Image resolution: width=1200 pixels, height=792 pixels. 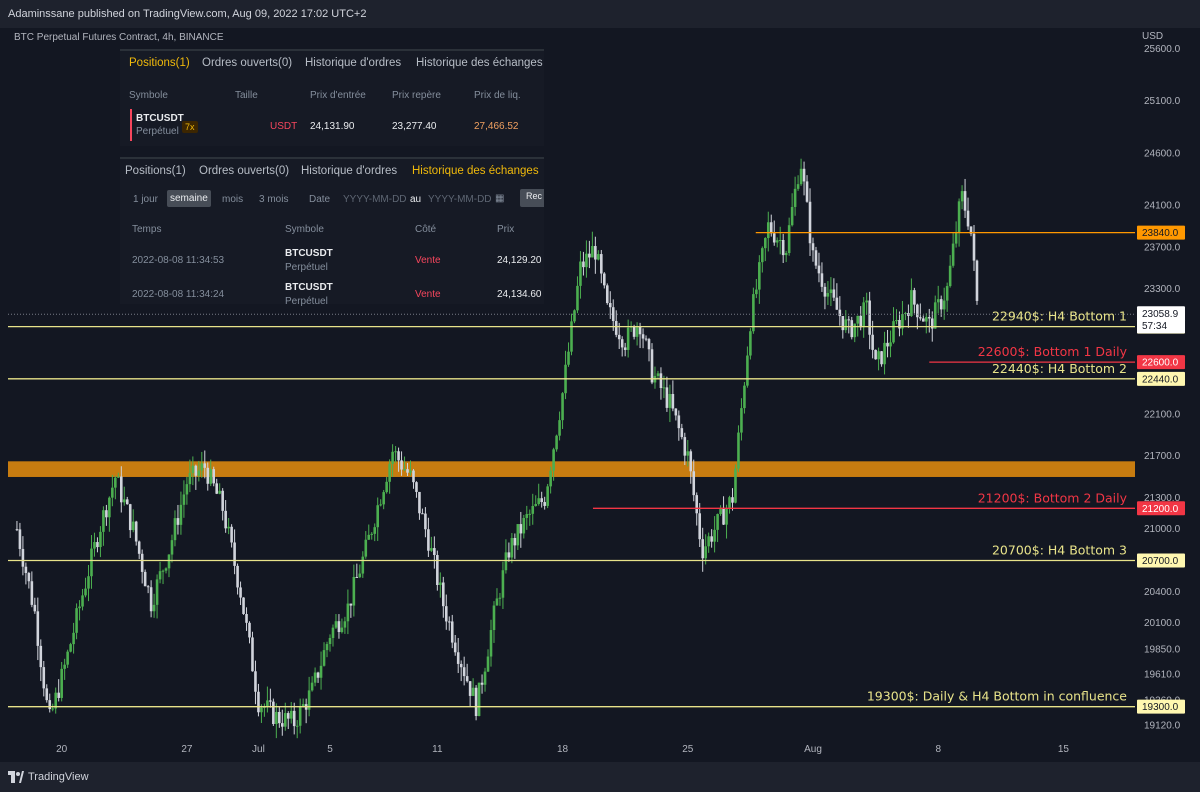 I want to click on filter-1-day: 1 jour, so click(x=145, y=199).